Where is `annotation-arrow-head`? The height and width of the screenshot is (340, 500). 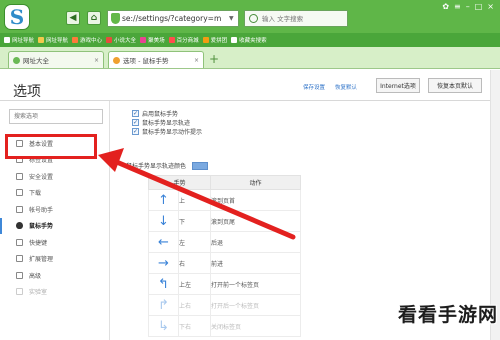 annotation-arrow-head is located at coordinates (111, 160).